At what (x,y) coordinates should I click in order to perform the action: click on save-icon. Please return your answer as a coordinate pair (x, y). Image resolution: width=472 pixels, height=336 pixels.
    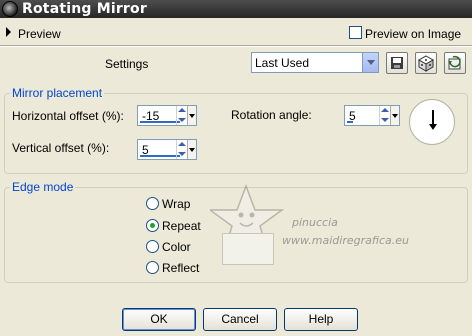
    Looking at the image, I should click on (397, 63).